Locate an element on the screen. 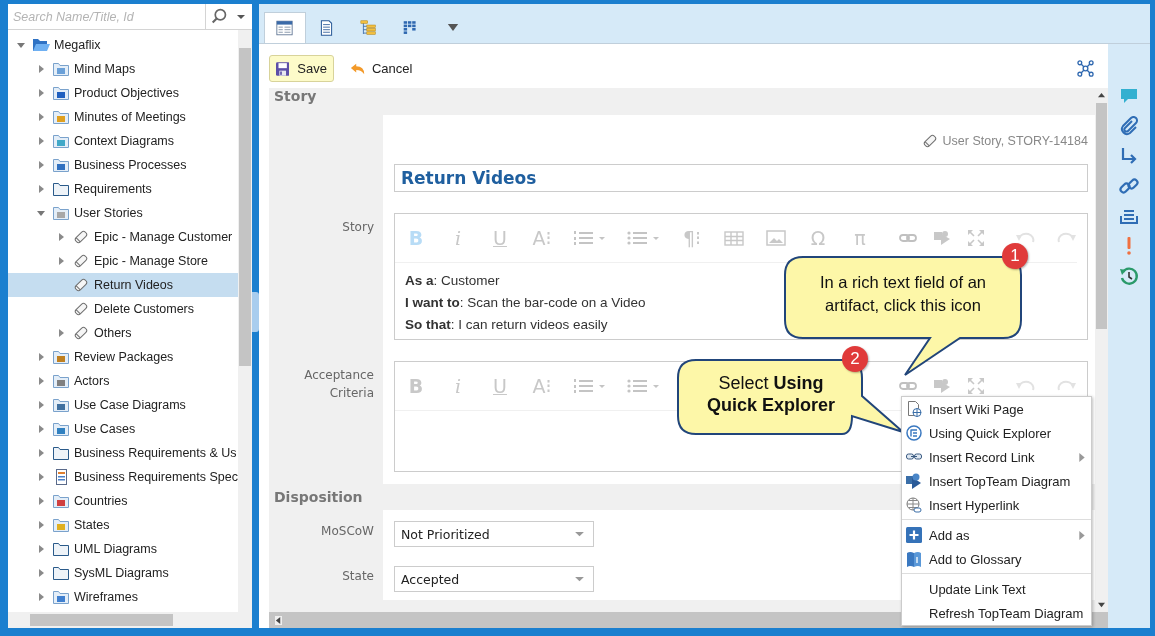  tree-item: Epic - Manage Customer is located at coordinates (123, 237).